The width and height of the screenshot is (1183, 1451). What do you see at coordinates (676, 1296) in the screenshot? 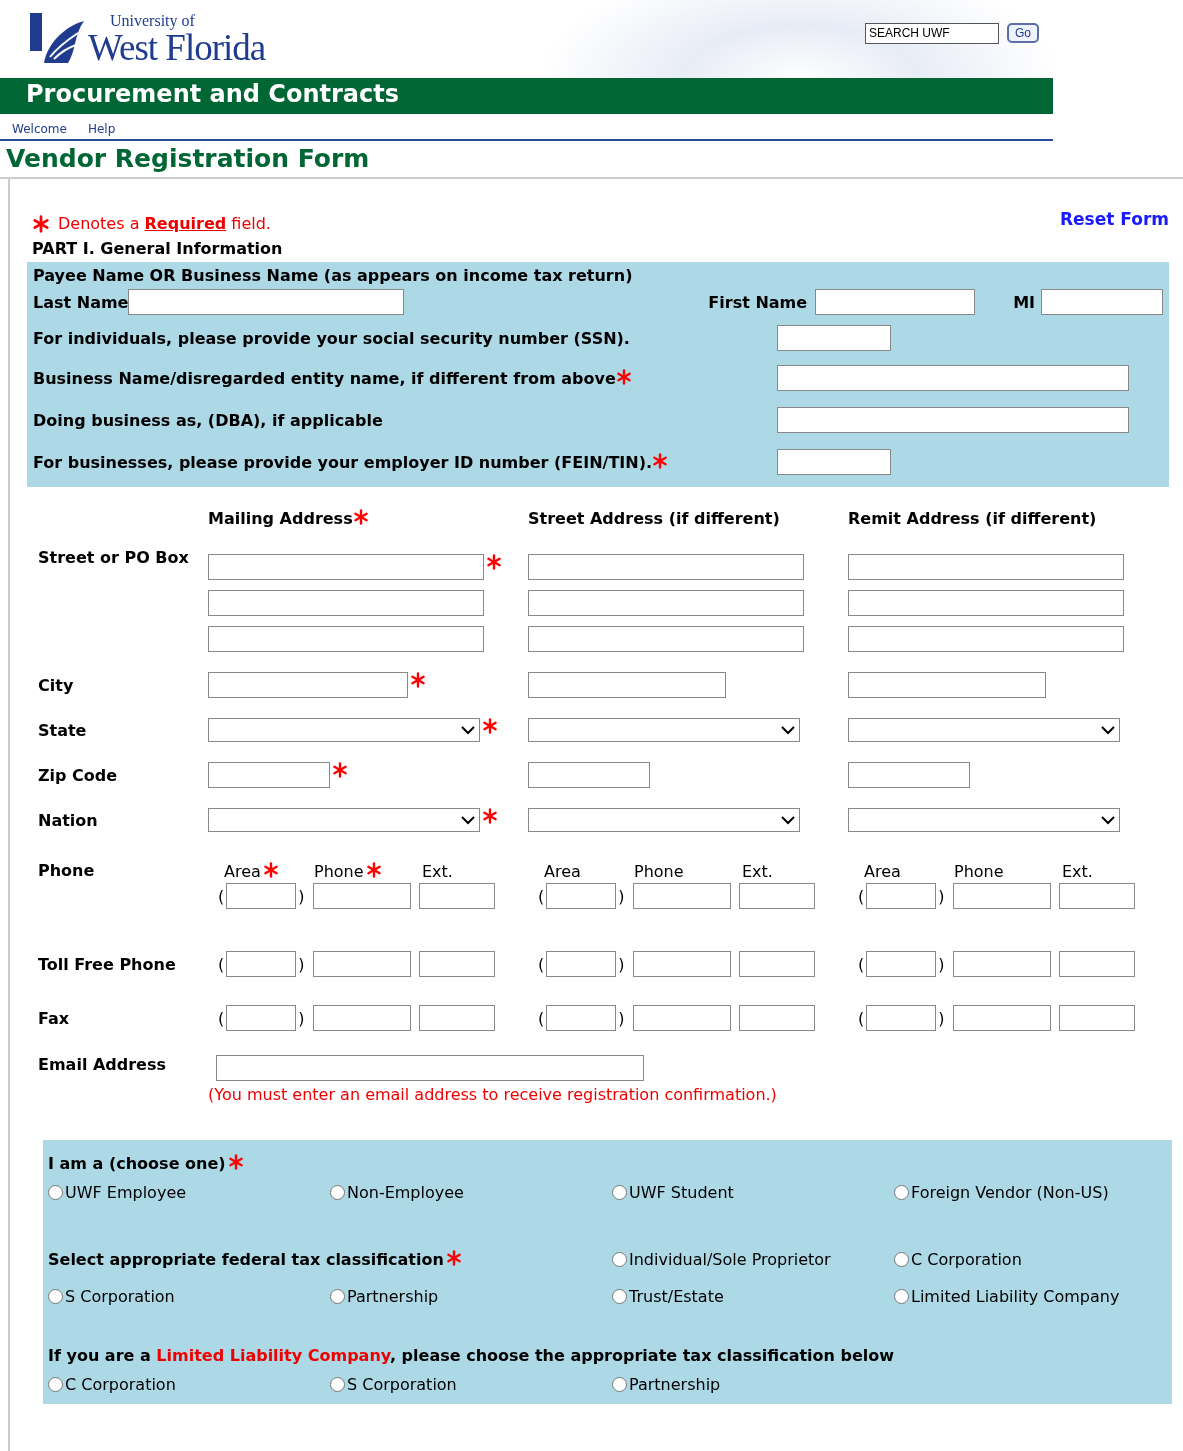
I see `option-label: Trust/Estate` at bounding box center [676, 1296].